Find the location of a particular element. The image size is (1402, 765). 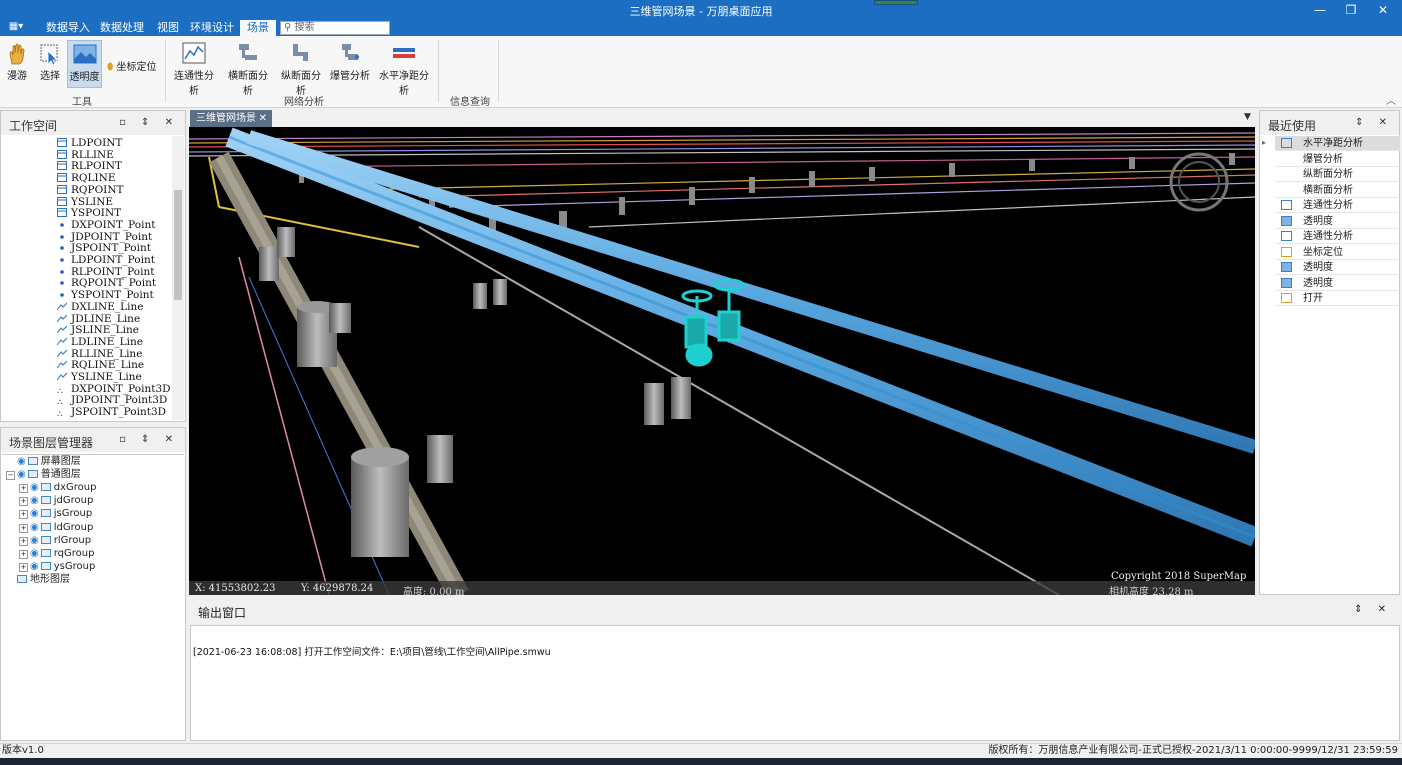

close-button: ✕ is located at coordinates (1383, 10).